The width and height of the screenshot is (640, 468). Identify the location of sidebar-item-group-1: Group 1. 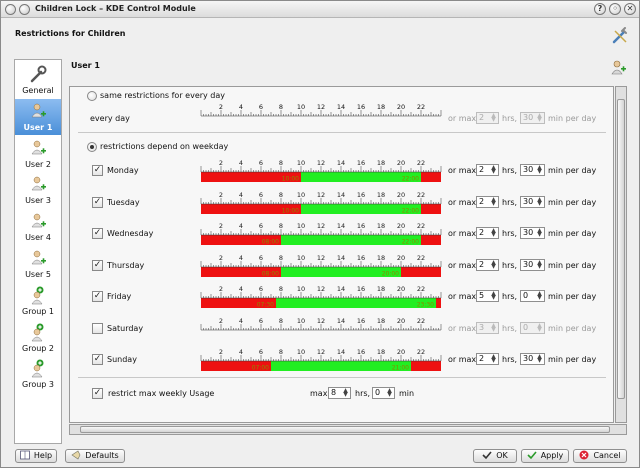
(38, 301).